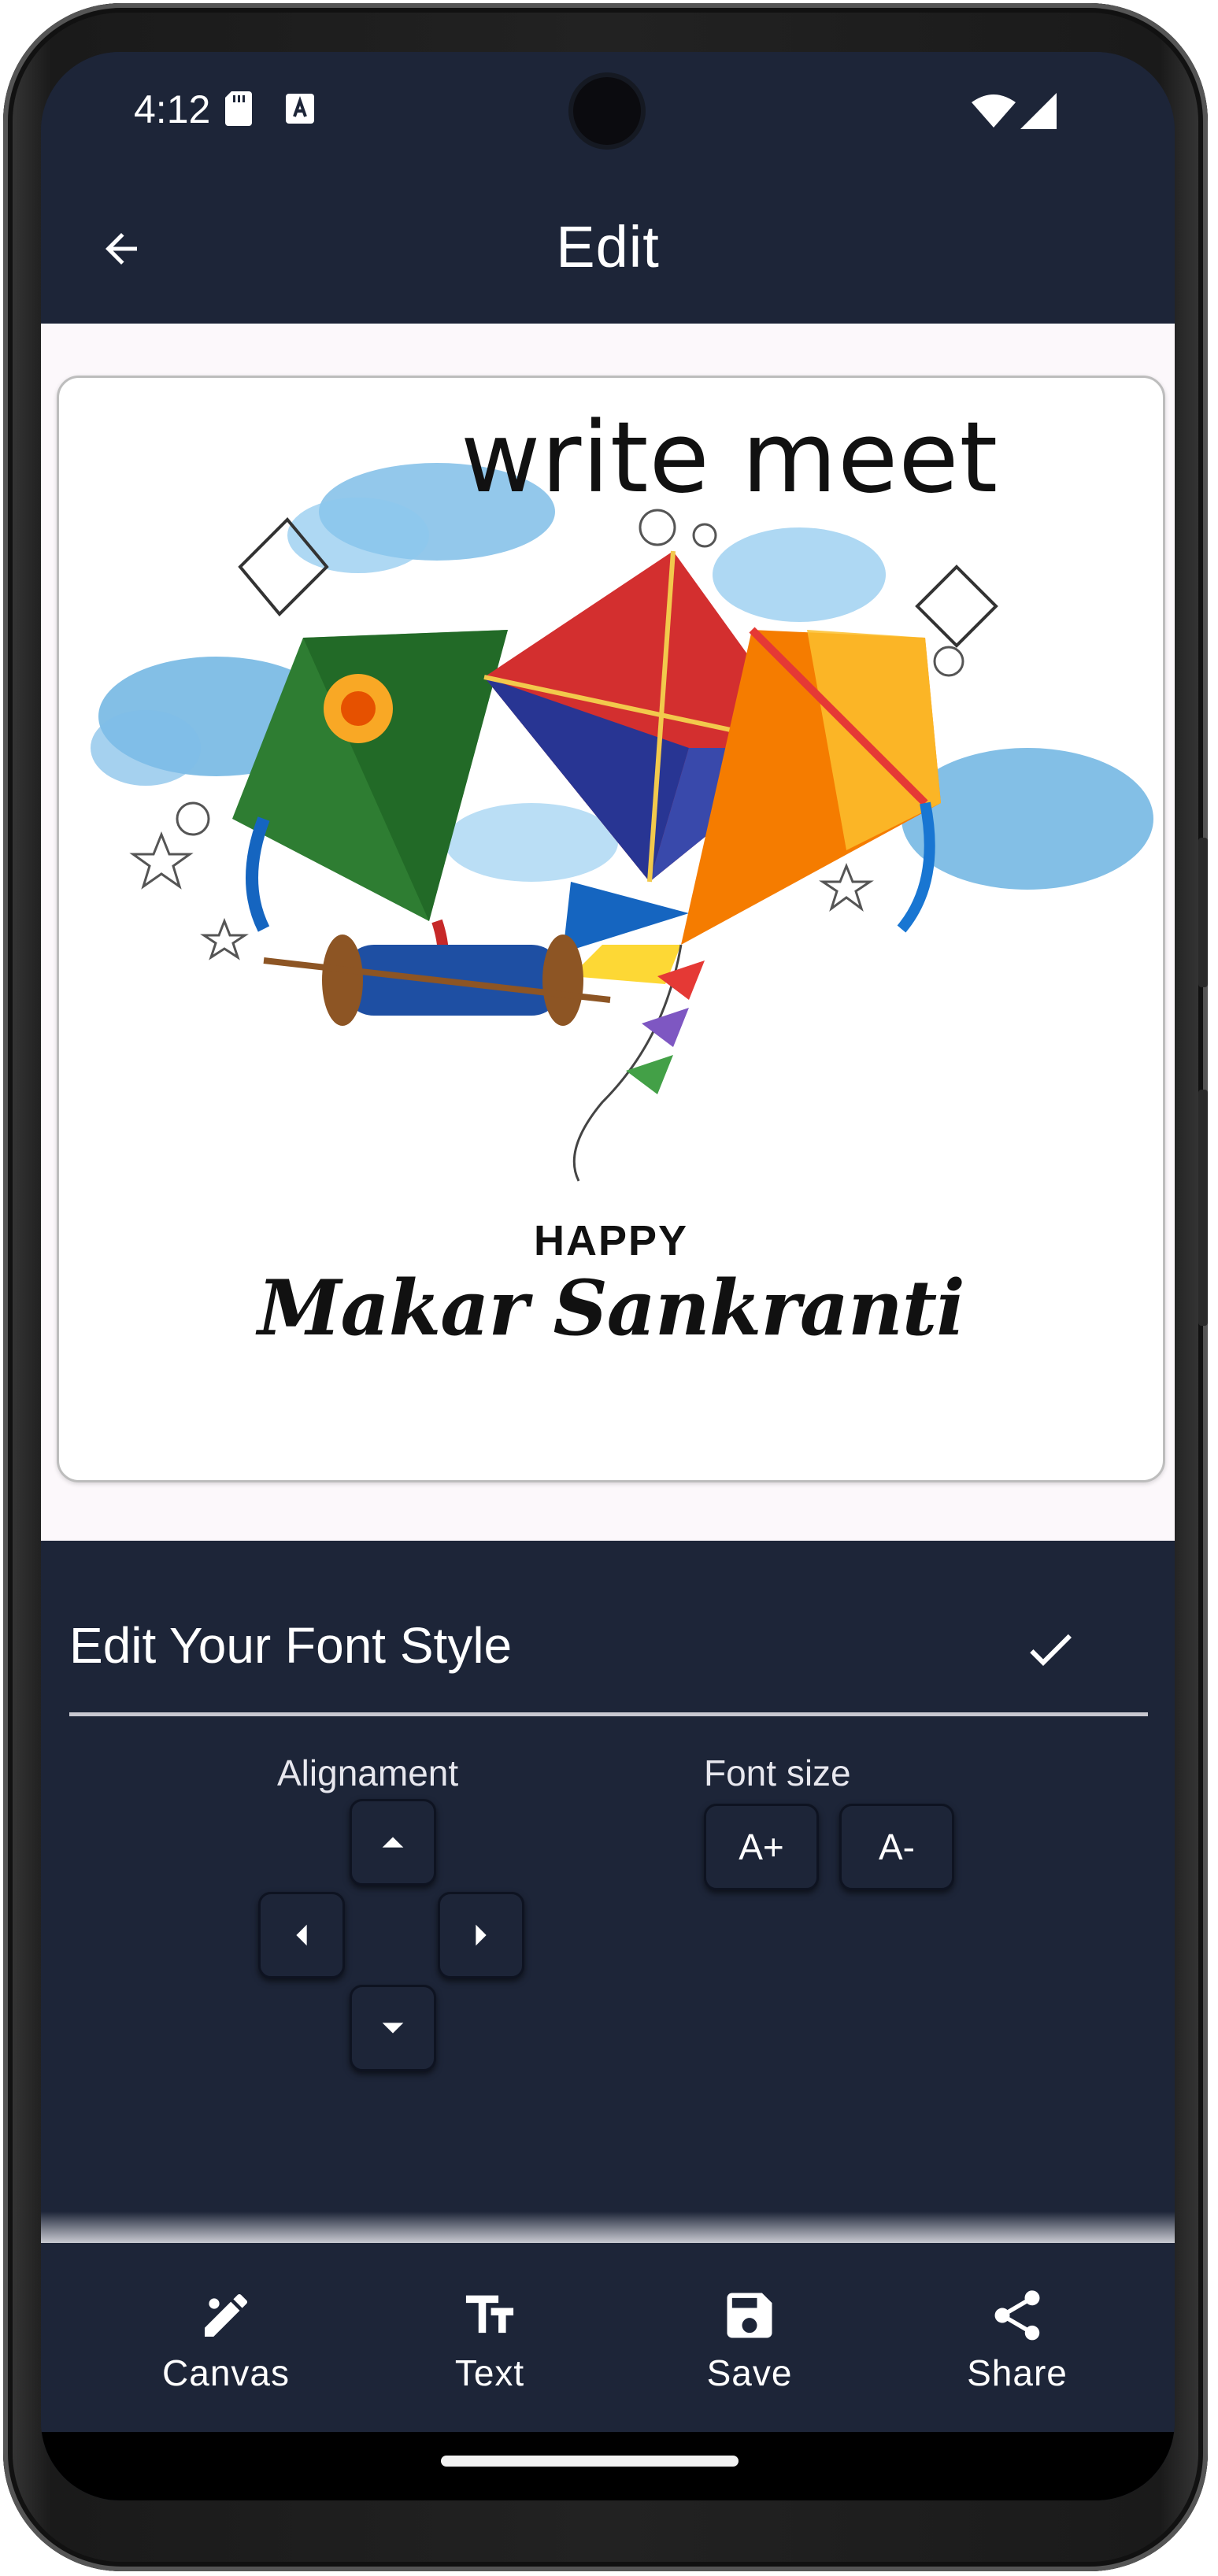 The width and height of the screenshot is (1218, 2576). I want to click on sheet-title: Edit Your Font Style, so click(291, 1645).